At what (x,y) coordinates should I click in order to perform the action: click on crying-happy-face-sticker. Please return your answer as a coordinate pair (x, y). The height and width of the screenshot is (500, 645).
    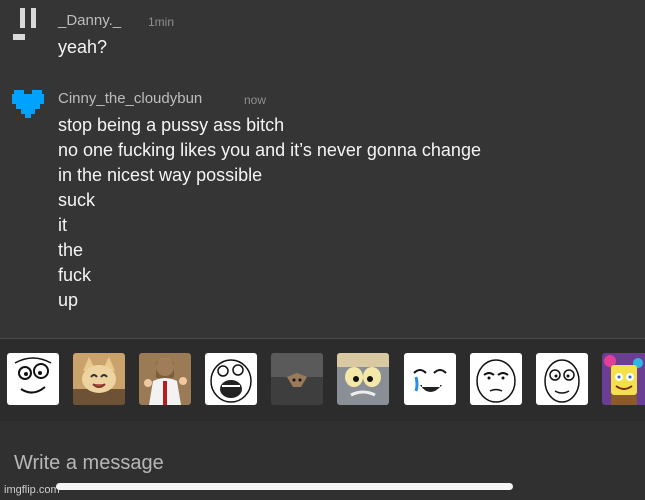
    Looking at the image, I should click on (430, 379).